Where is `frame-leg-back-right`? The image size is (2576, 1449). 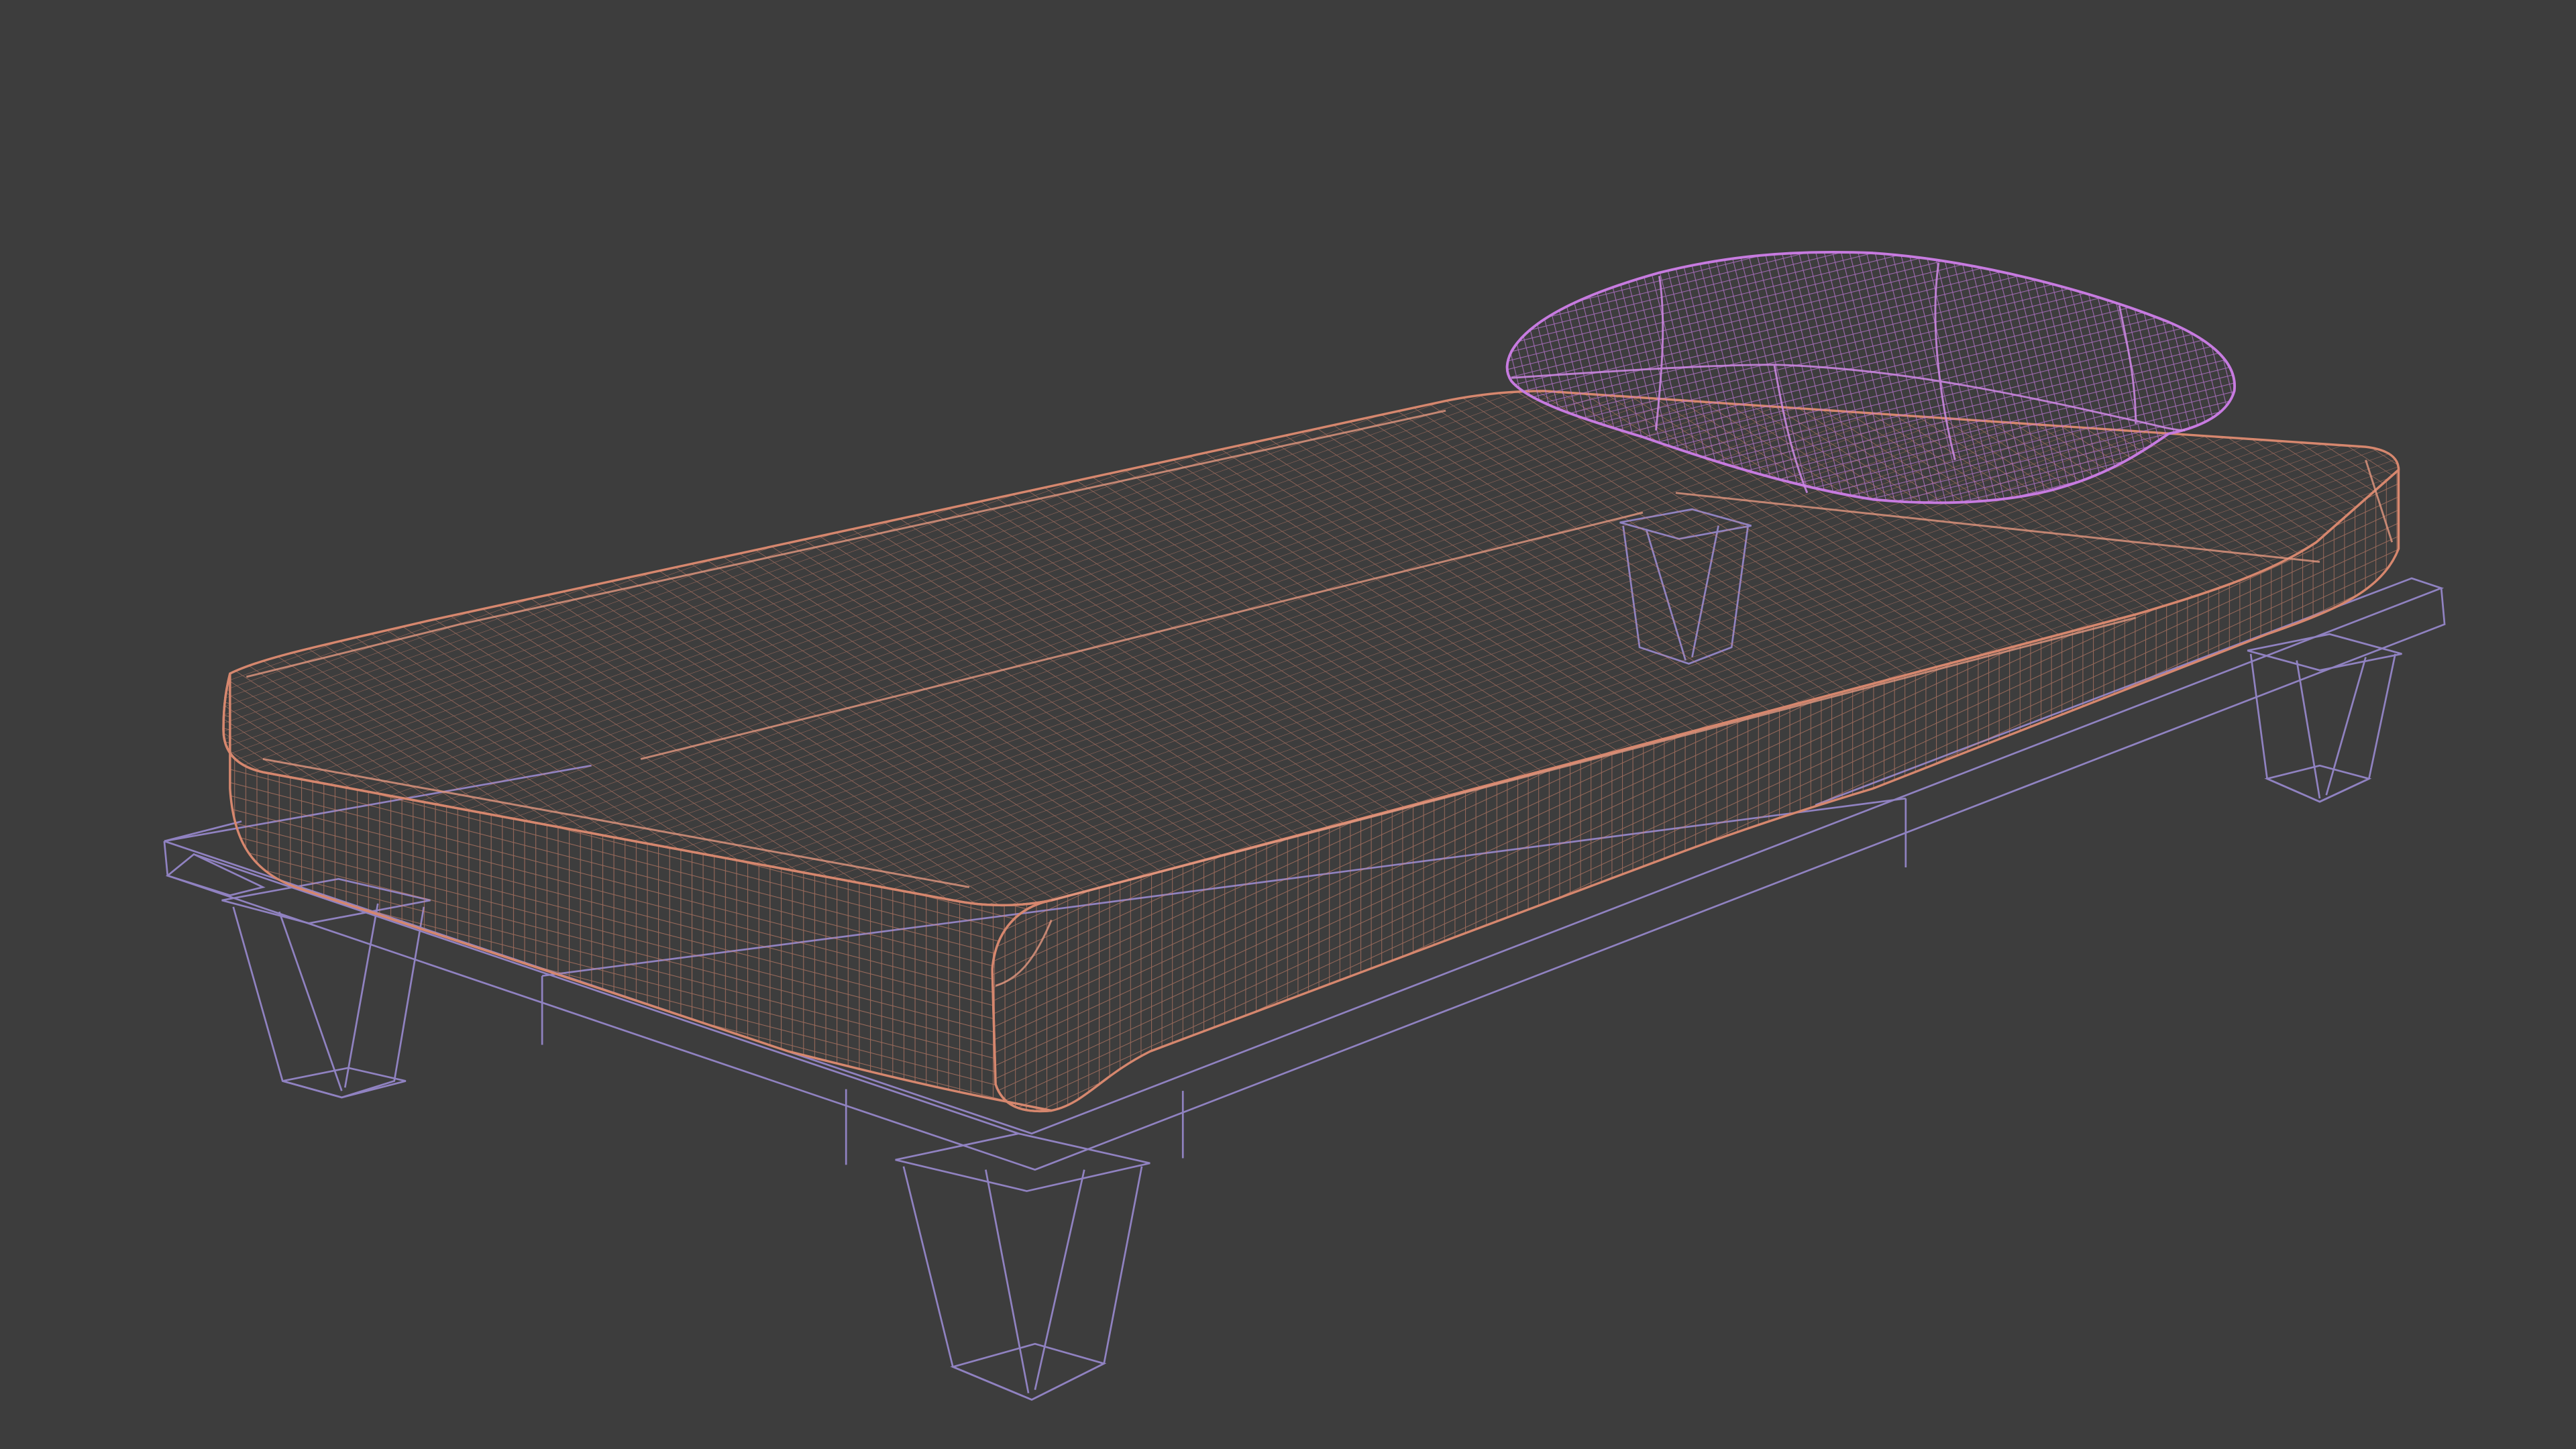
frame-leg-back-right is located at coordinates (2324, 718).